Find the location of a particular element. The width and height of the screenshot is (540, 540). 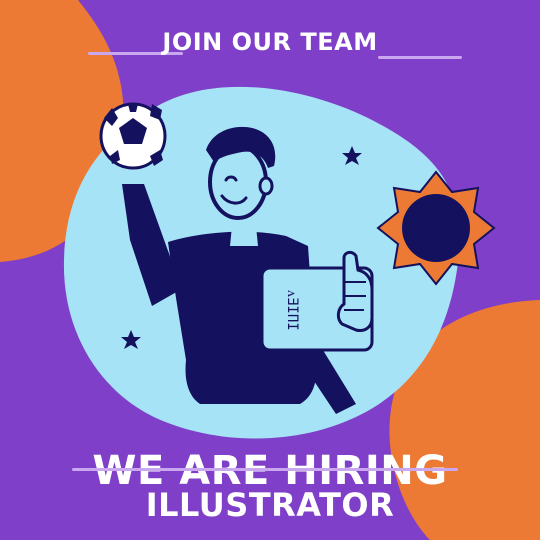

decorative-line-right is located at coordinates (420, 57).